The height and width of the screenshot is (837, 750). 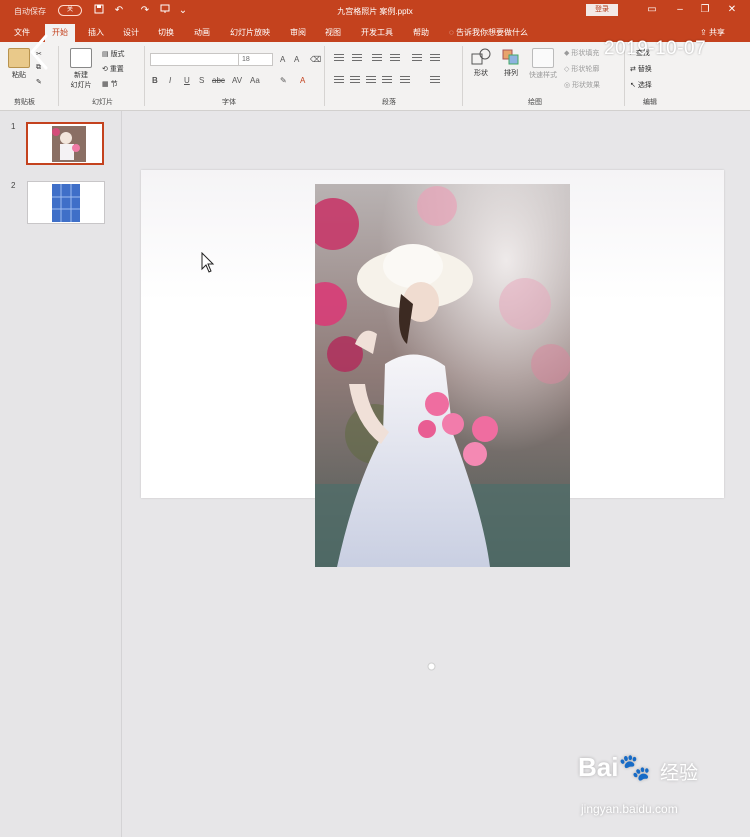 I want to click on shape-outline-label: 形状轮廓, so click(x=585, y=69).